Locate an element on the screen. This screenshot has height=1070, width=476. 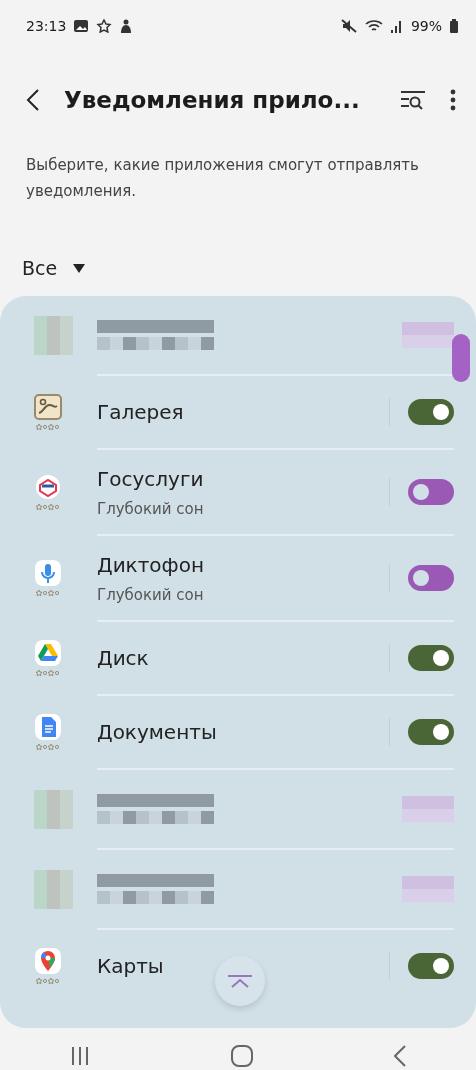
app-name: Госуслуги is located at coordinates (150, 479).